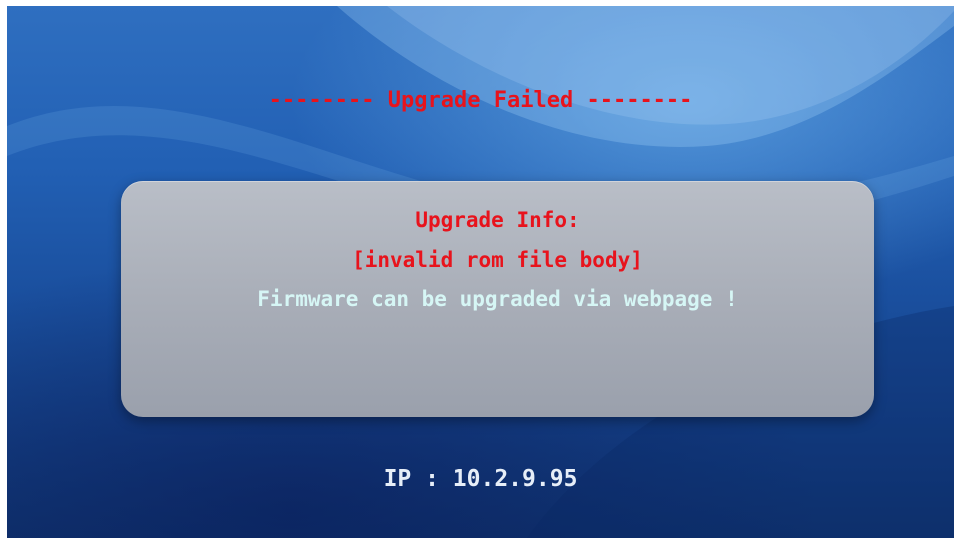 This screenshot has height=544, width=960. What do you see at coordinates (497, 220) in the screenshot?
I see `upgrade-info-heading: Upgrade Info:` at bounding box center [497, 220].